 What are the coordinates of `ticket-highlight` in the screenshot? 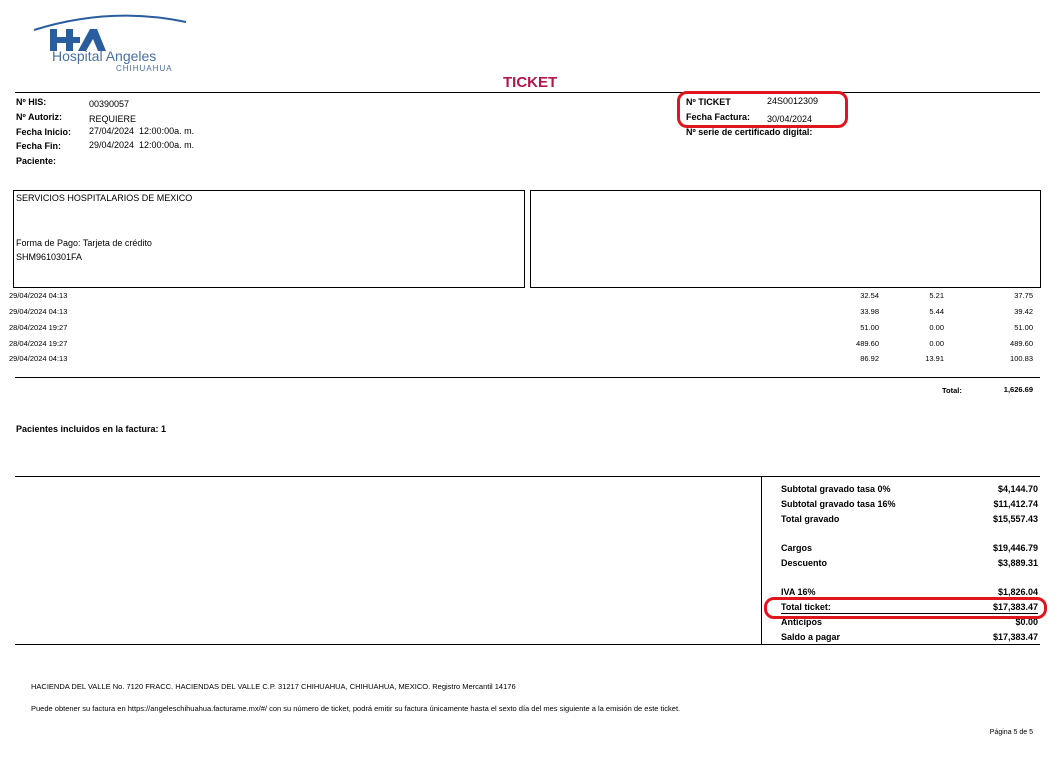 It's located at (762, 109).